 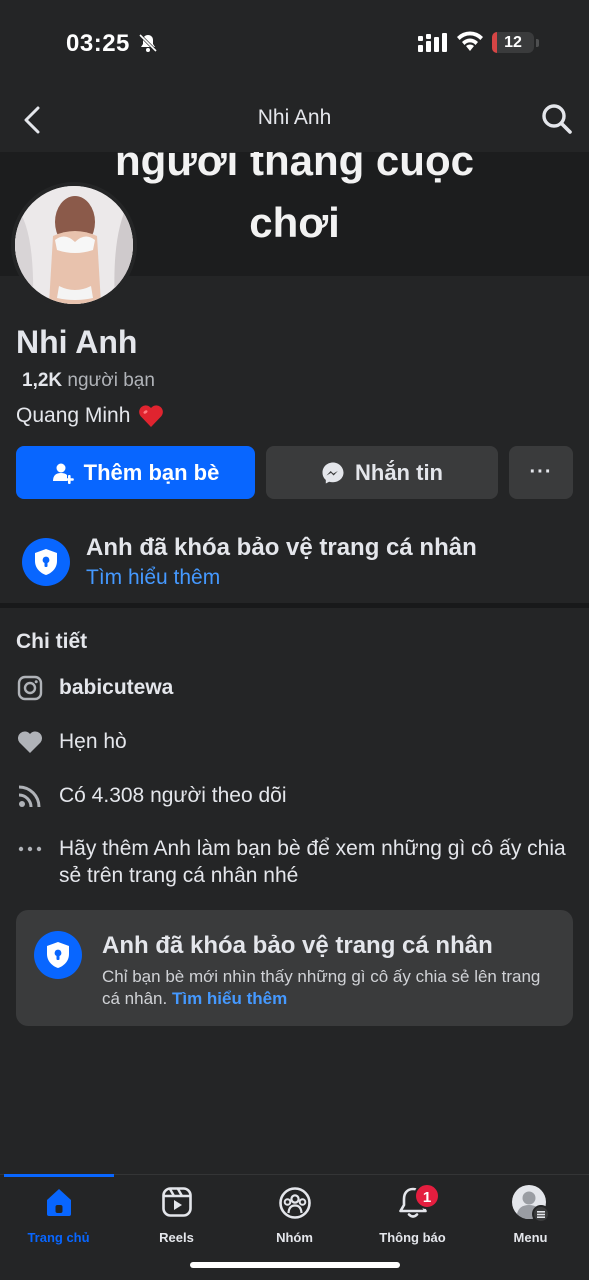 I want to click on tab-notifications: Thông báo, so click(x=412, y=1218).